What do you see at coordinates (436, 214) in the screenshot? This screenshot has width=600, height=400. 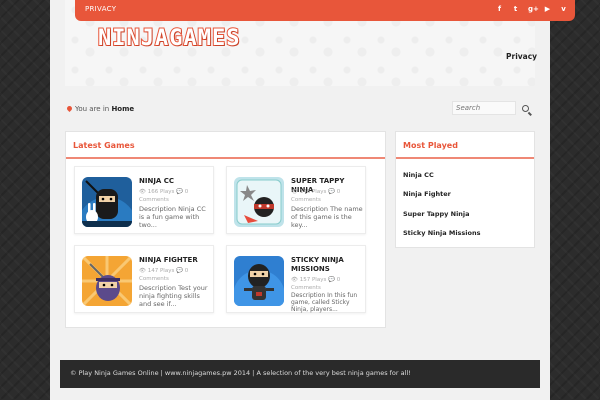 I see `most-played-item: Super Tappy Ninja` at bounding box center [436, 214].